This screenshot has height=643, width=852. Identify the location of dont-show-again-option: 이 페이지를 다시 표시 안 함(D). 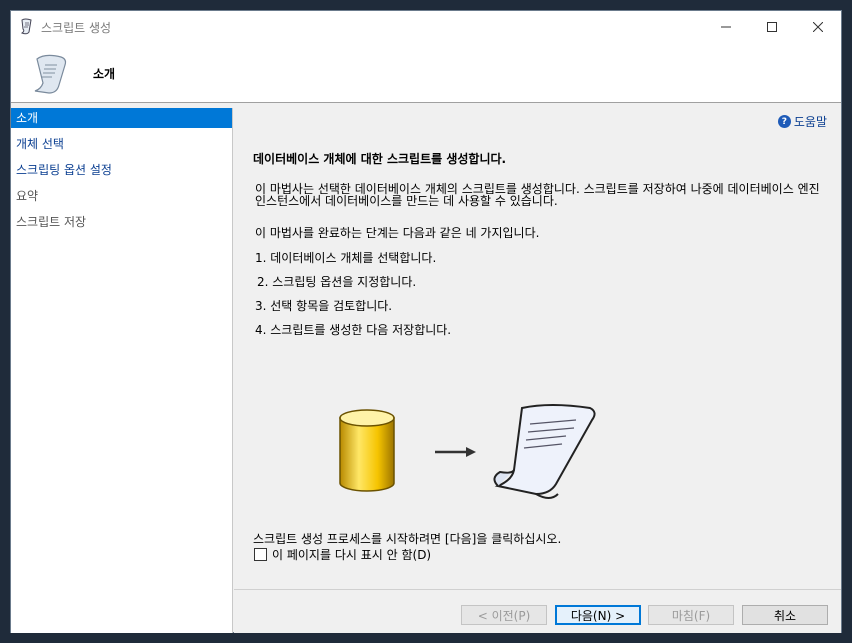
(342, 554).